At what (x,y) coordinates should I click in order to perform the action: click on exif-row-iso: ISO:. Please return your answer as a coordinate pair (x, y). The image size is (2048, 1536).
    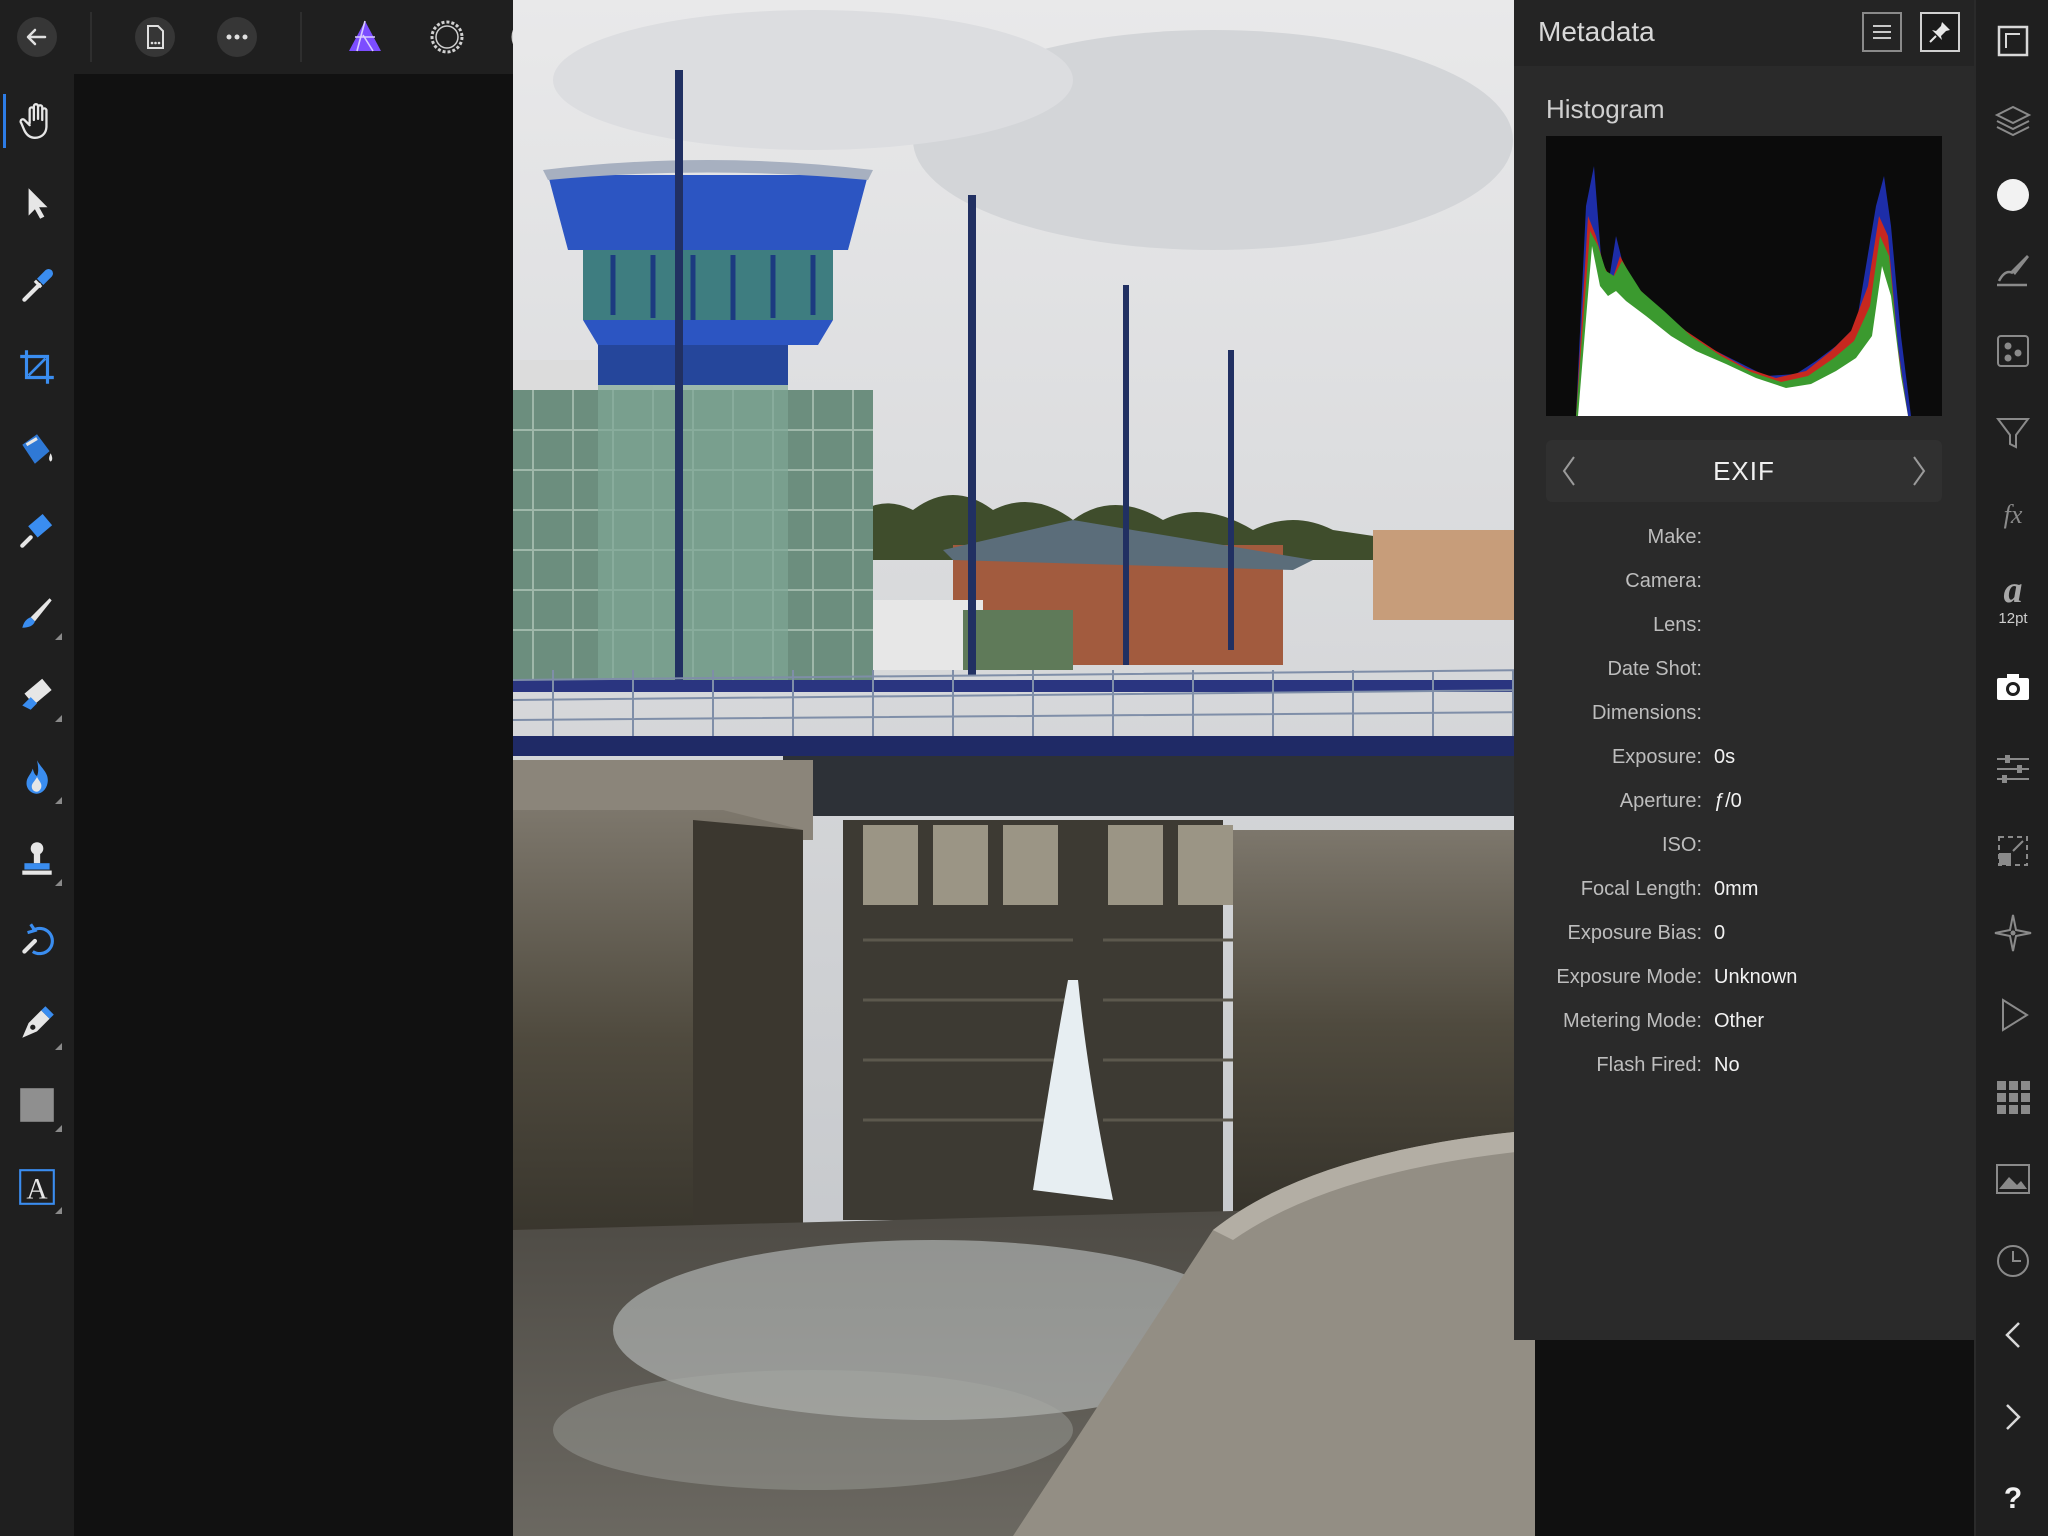
    Looking at the image, I should click on (1744, 846).